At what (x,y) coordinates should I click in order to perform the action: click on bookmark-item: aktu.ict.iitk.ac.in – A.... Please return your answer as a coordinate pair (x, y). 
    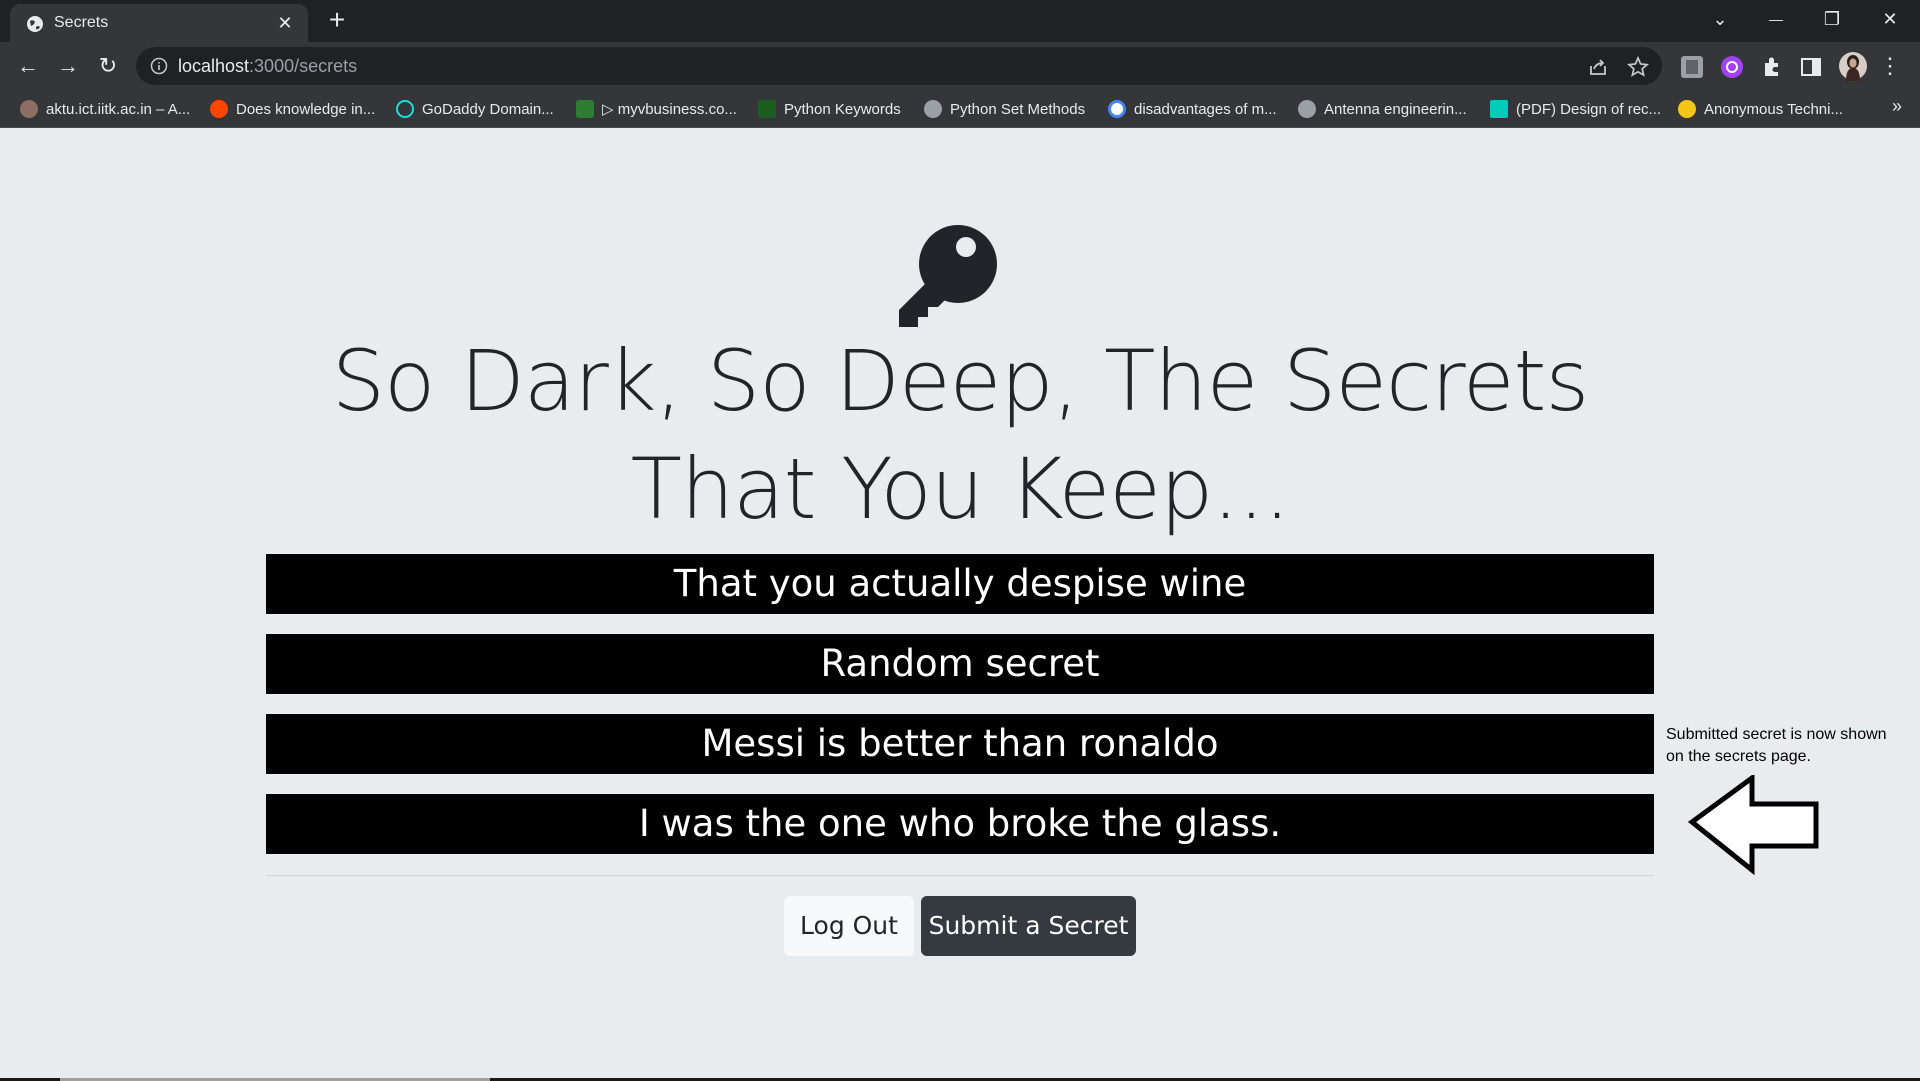
    Looking at the image, I should click on (105, 109).